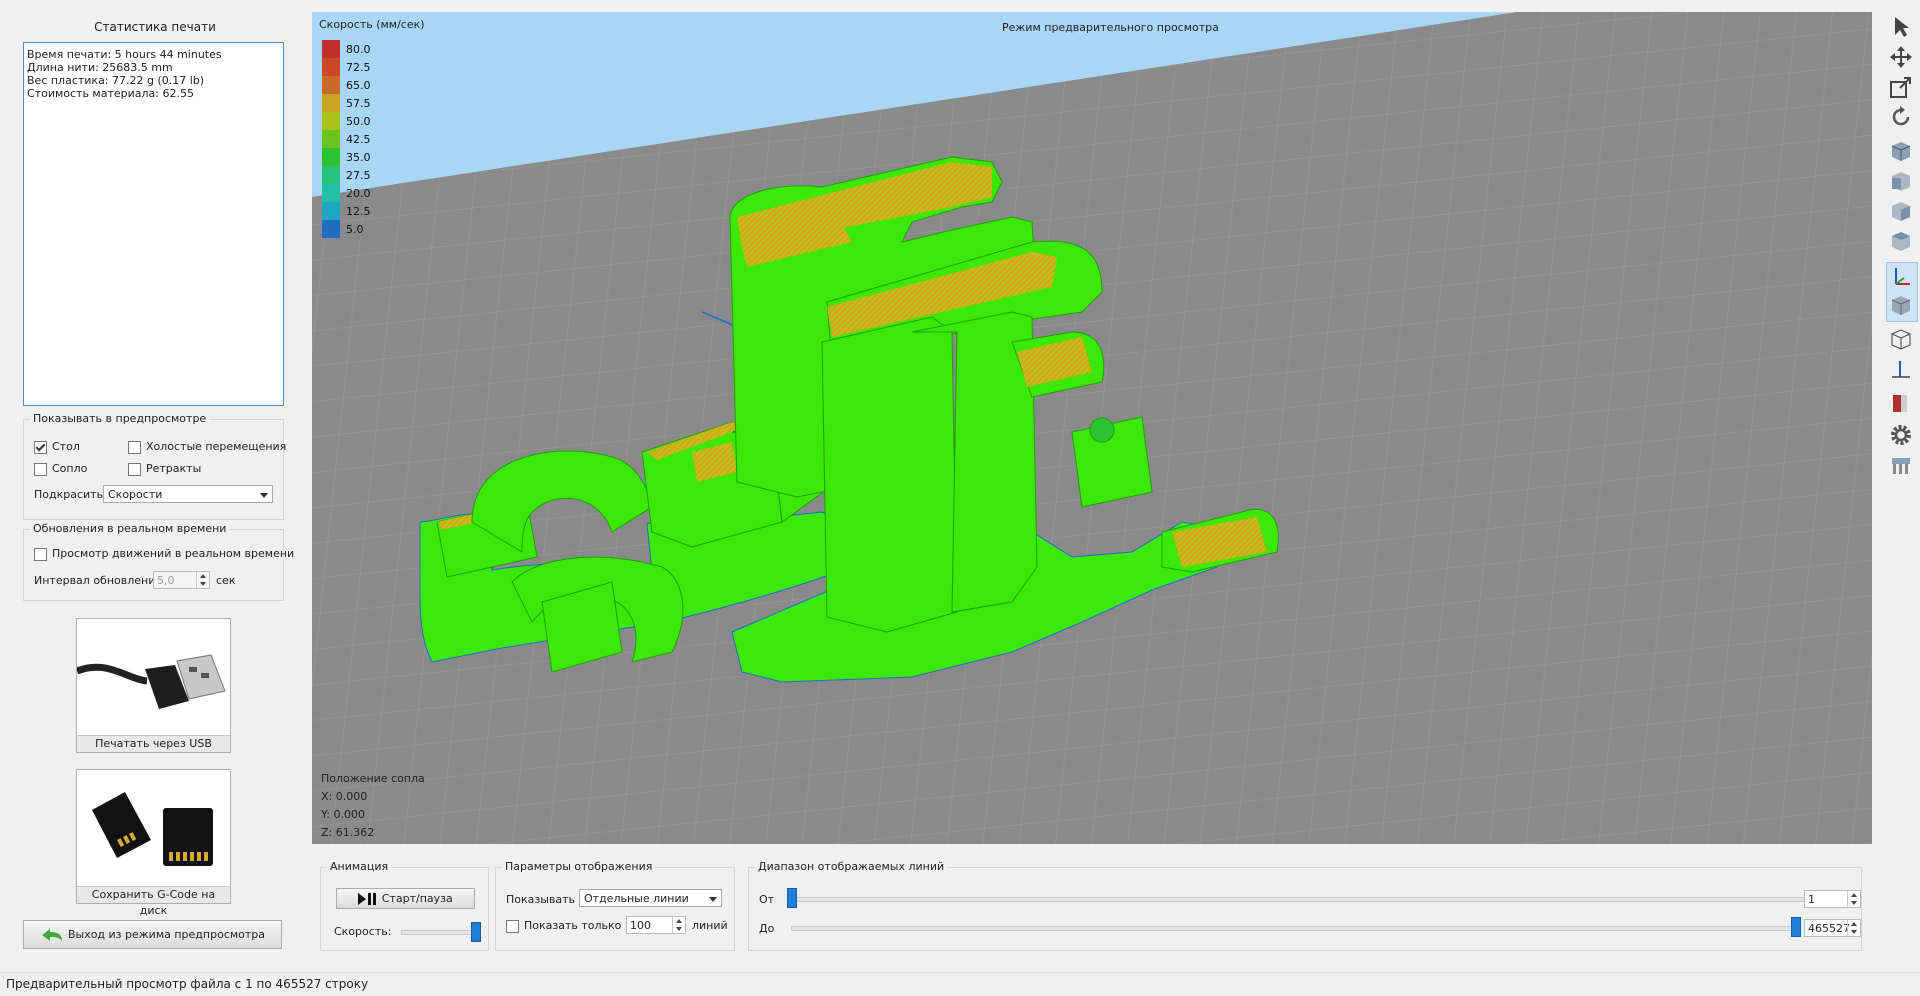  Describe the element at coordinates (441, 932) in the screenshot. I see `speed-slider-track` at that location.